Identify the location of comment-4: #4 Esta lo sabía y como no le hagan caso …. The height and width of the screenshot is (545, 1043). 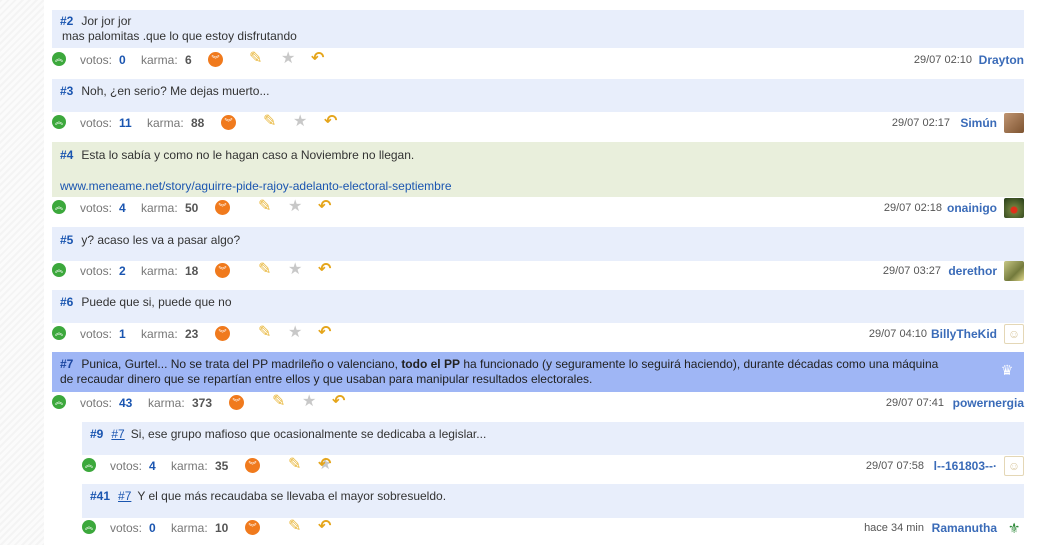
(538, 181).